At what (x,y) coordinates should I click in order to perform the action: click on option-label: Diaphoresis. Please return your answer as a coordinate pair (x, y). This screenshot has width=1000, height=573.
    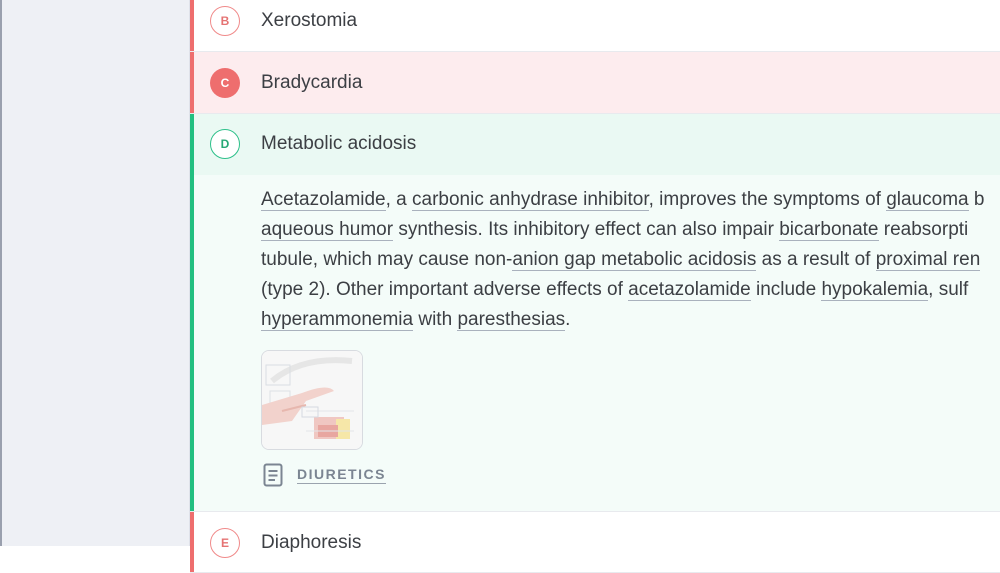
    Looking at the image, I should click on (311, 542).